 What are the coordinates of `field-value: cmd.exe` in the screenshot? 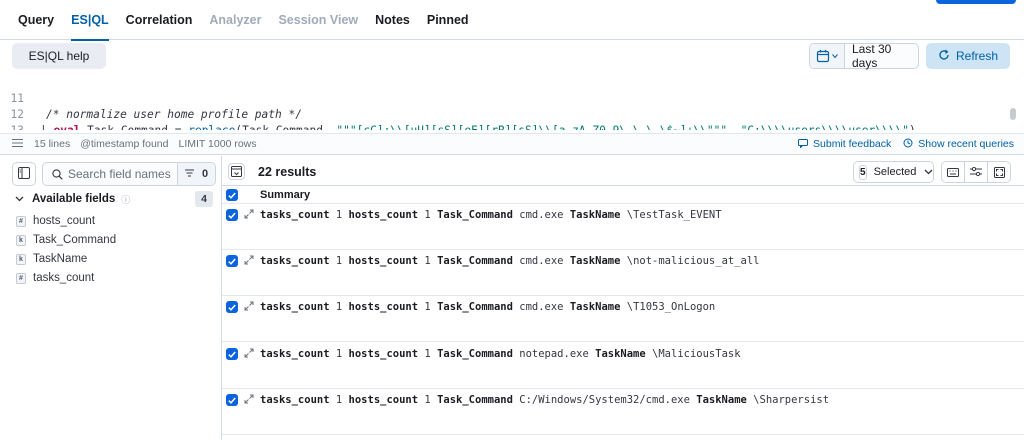 It's located at (541, 261).